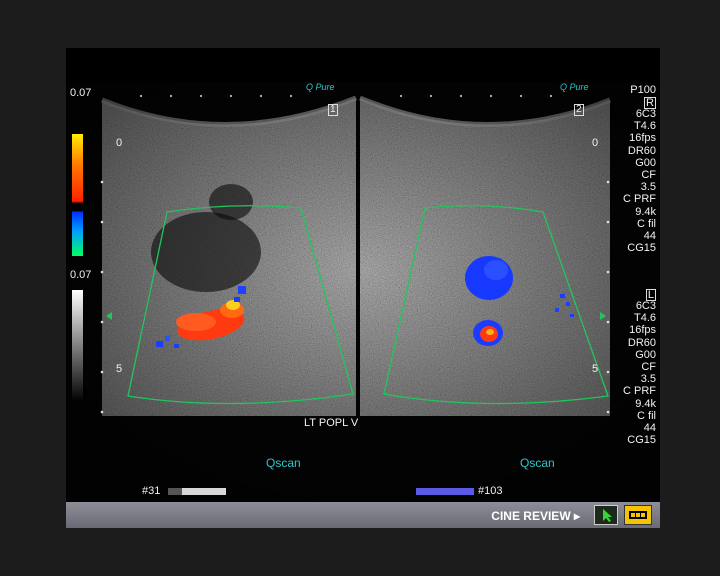  I want to click on frame-marker-right: 2, so click(579, 110).